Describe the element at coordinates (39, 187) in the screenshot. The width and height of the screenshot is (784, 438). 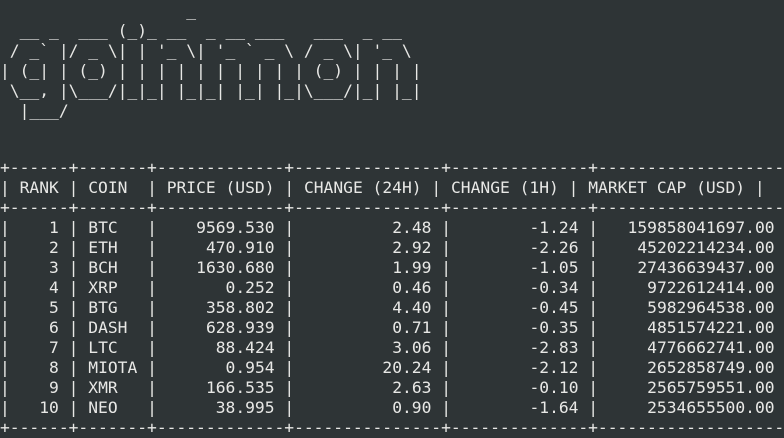
I see `column-header-rank: RANK` at that location.